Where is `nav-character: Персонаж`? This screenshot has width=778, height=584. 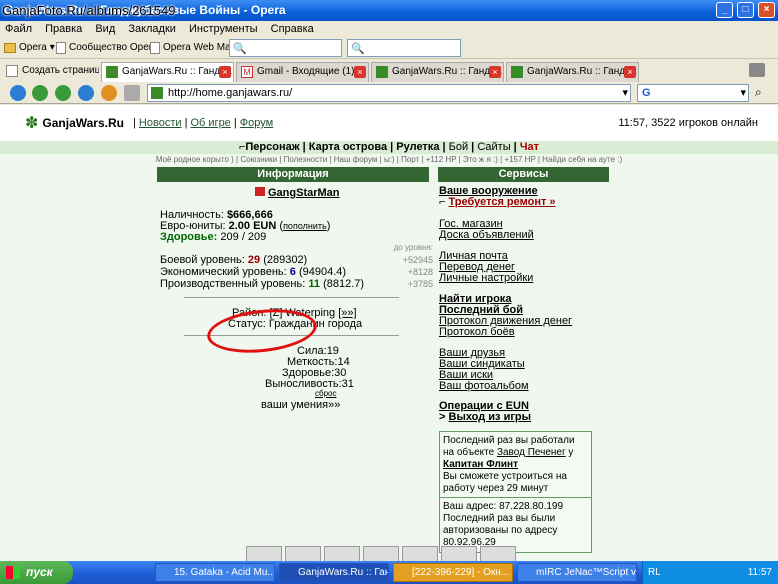
nav-character: Персонаж is located at coordinates (272, 147).